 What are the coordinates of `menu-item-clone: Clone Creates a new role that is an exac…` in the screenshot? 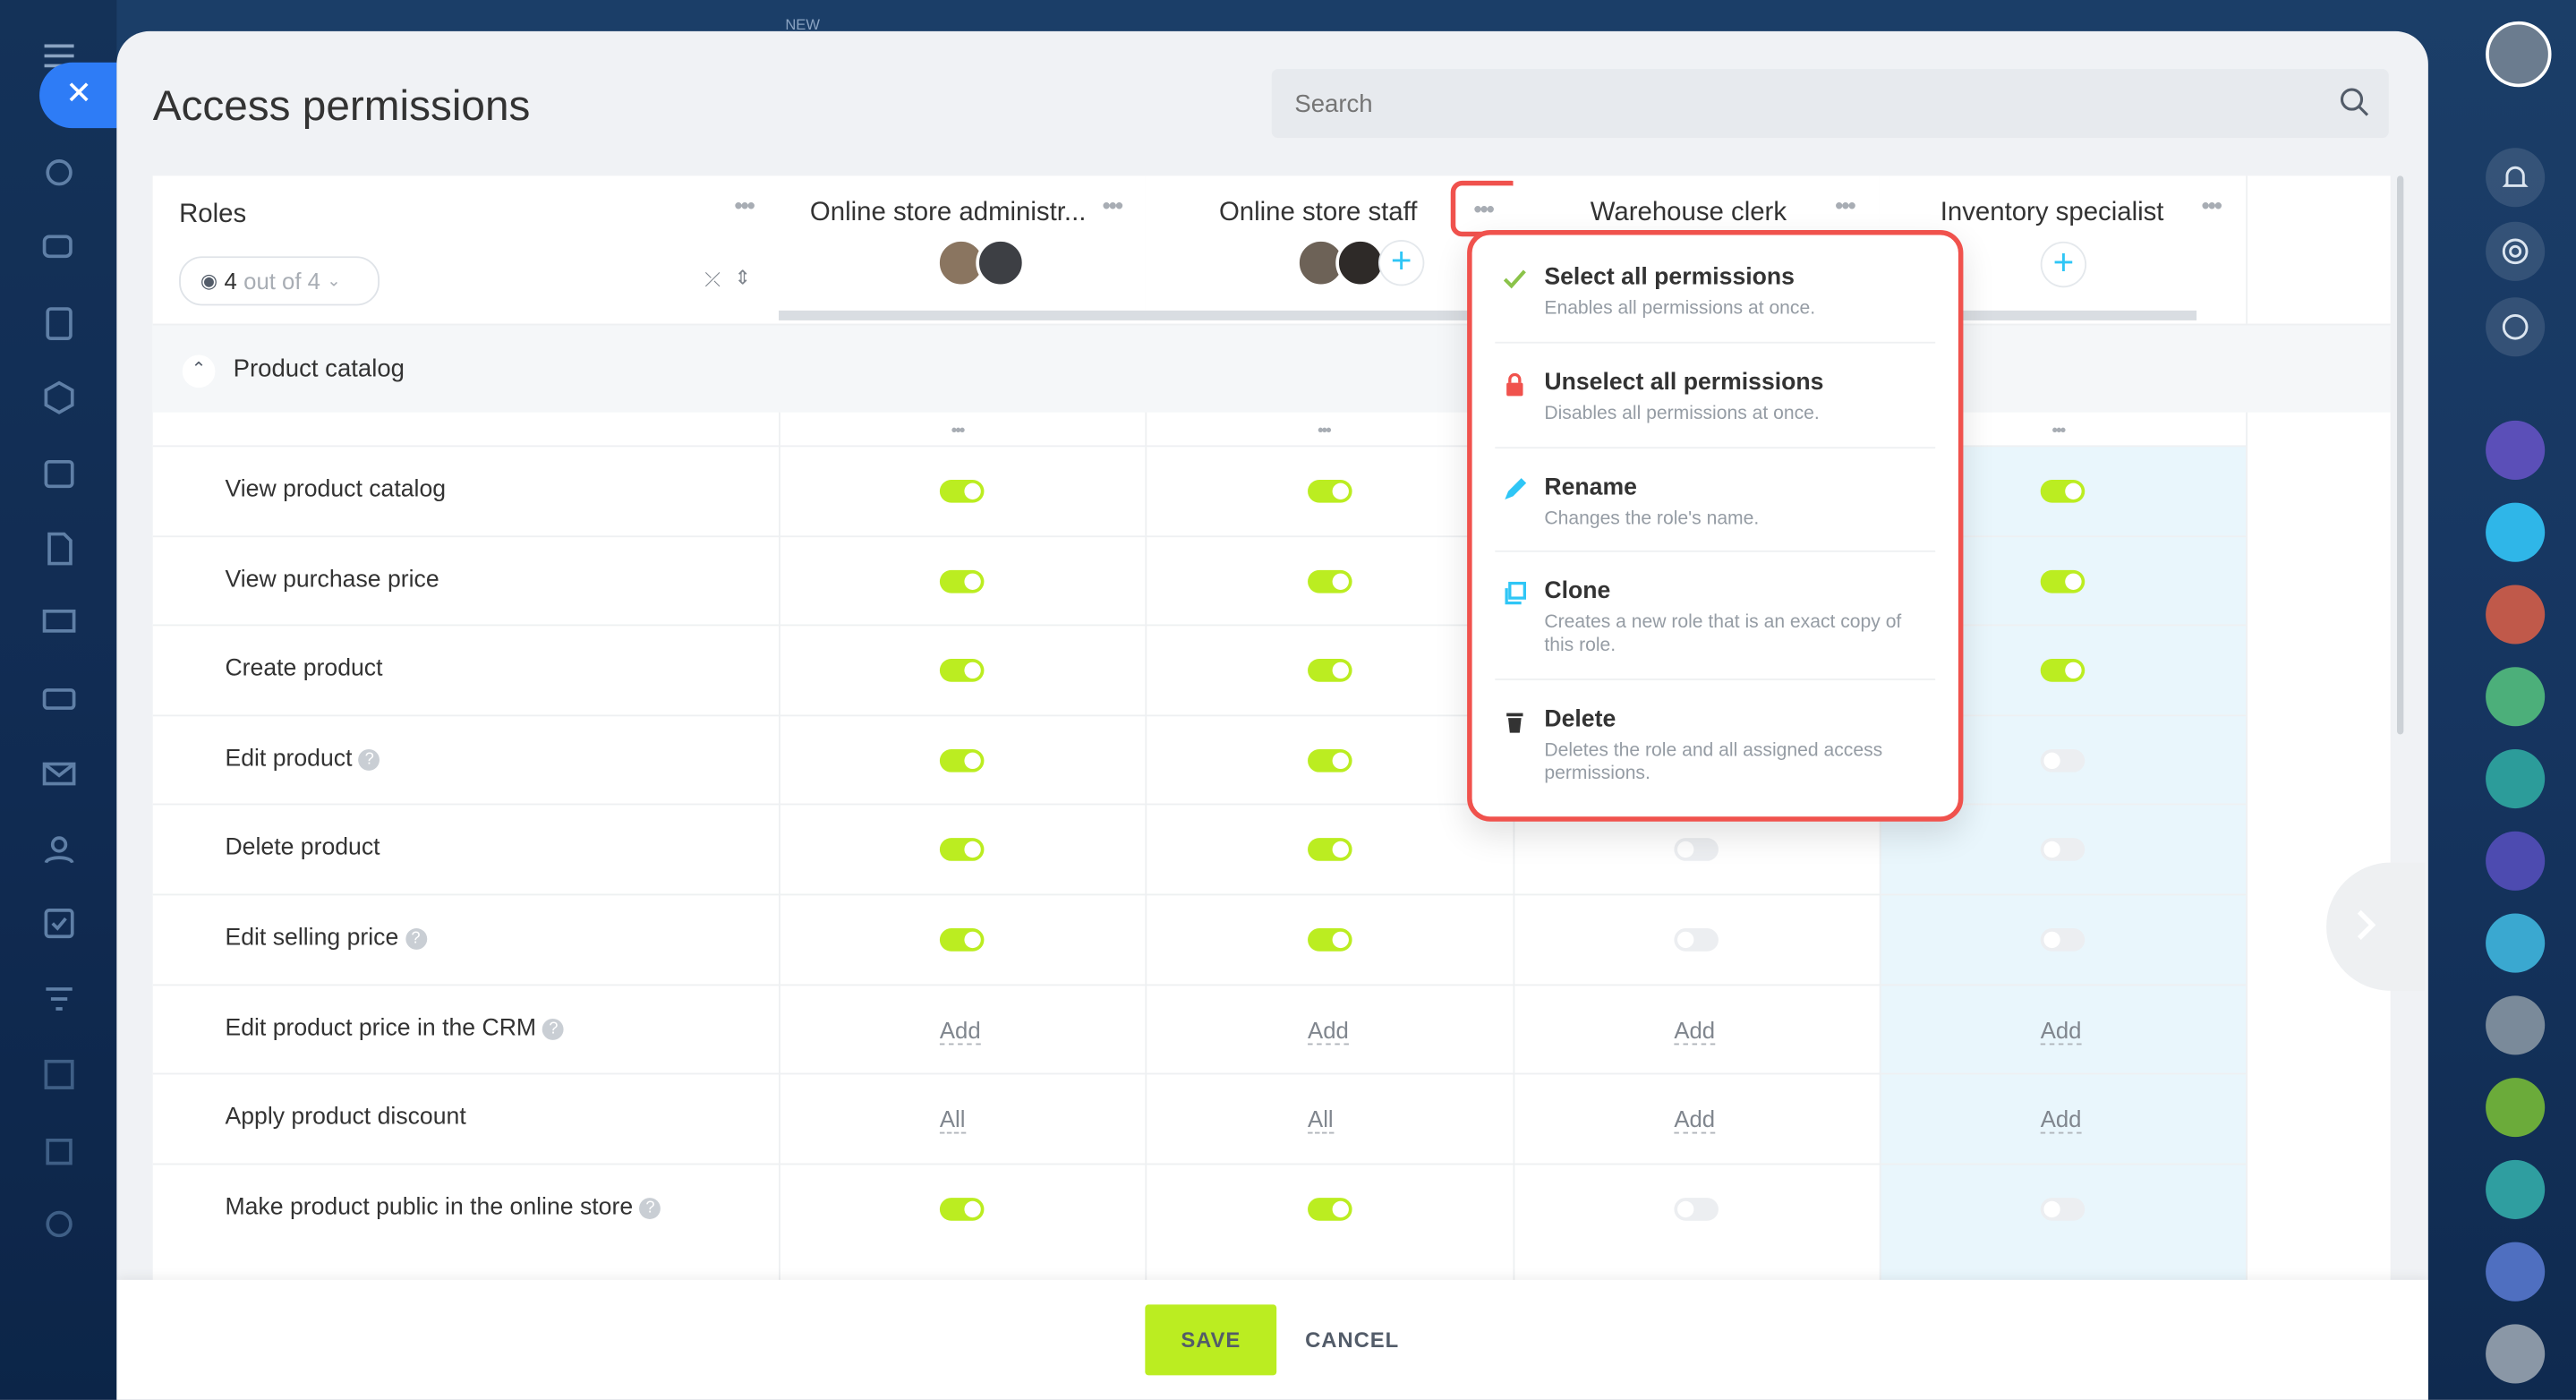 It's located at (1713, 623).